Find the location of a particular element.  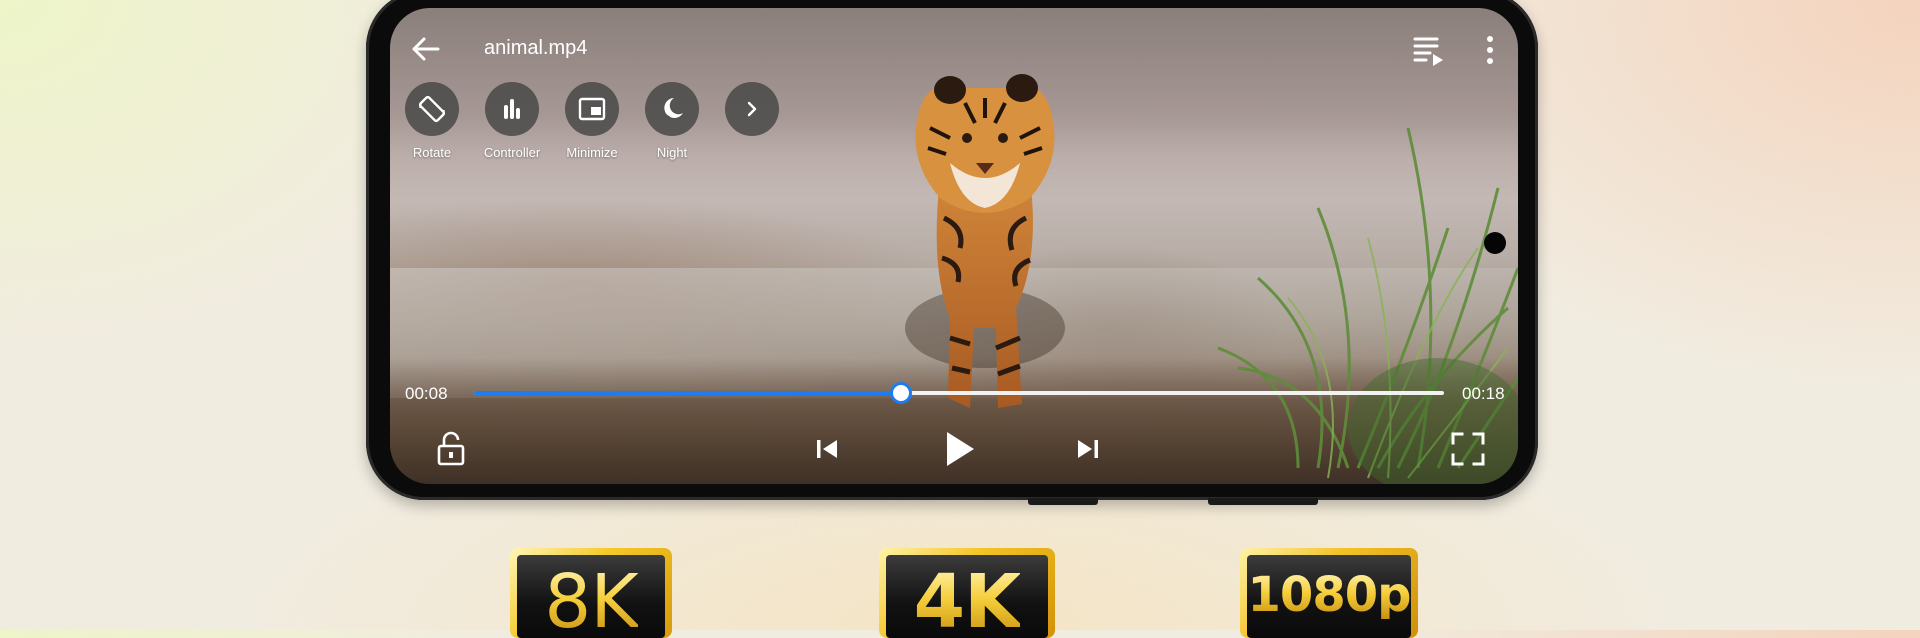

controller-button: Controller is located at coordinates (512, 121).